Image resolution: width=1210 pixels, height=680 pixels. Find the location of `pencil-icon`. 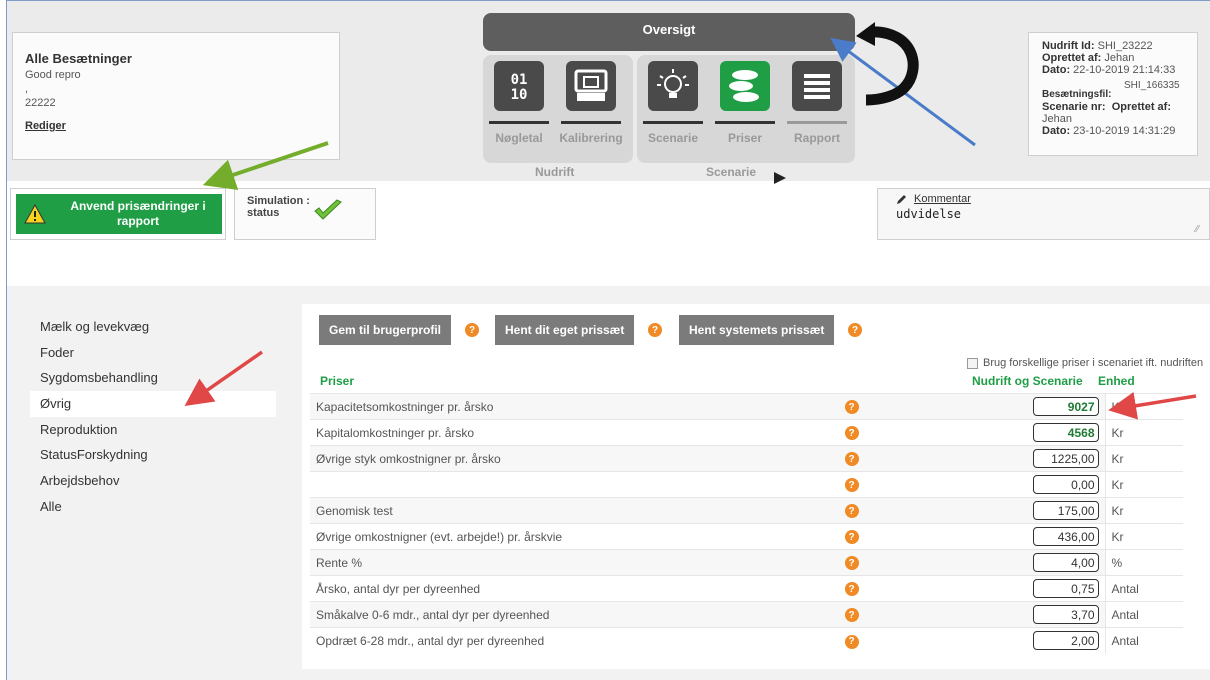

pencil-icon is located at coordinates (901, 199).